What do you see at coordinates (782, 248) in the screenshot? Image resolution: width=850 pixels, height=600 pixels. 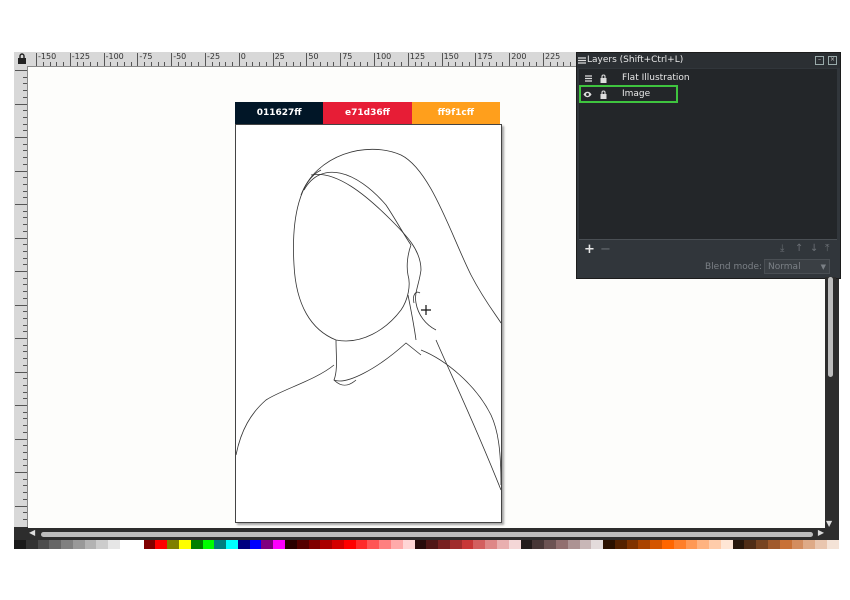 I see `move-bottom-icon: ⤓` at bounding box center [782, 248].